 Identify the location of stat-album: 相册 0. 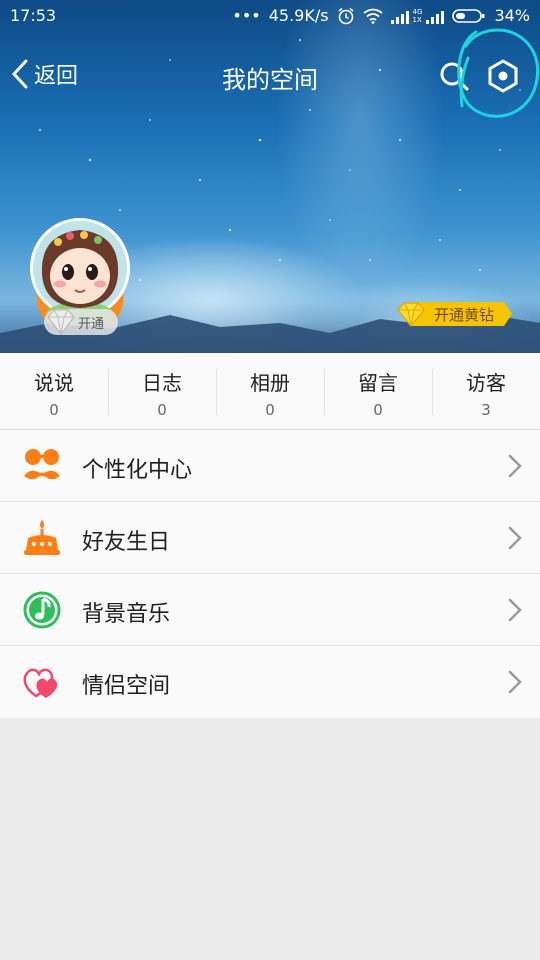
(270, 391).